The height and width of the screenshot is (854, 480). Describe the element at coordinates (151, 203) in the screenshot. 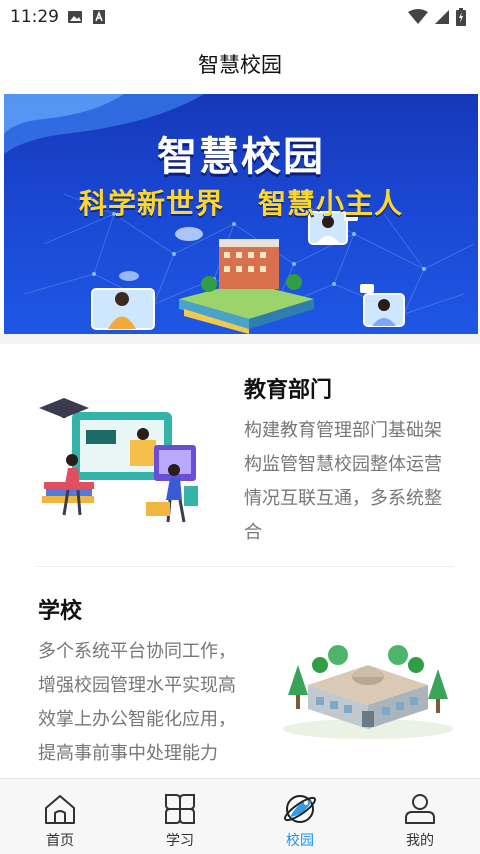

I see `banner-slogan-left: 科学新世界` at that location.